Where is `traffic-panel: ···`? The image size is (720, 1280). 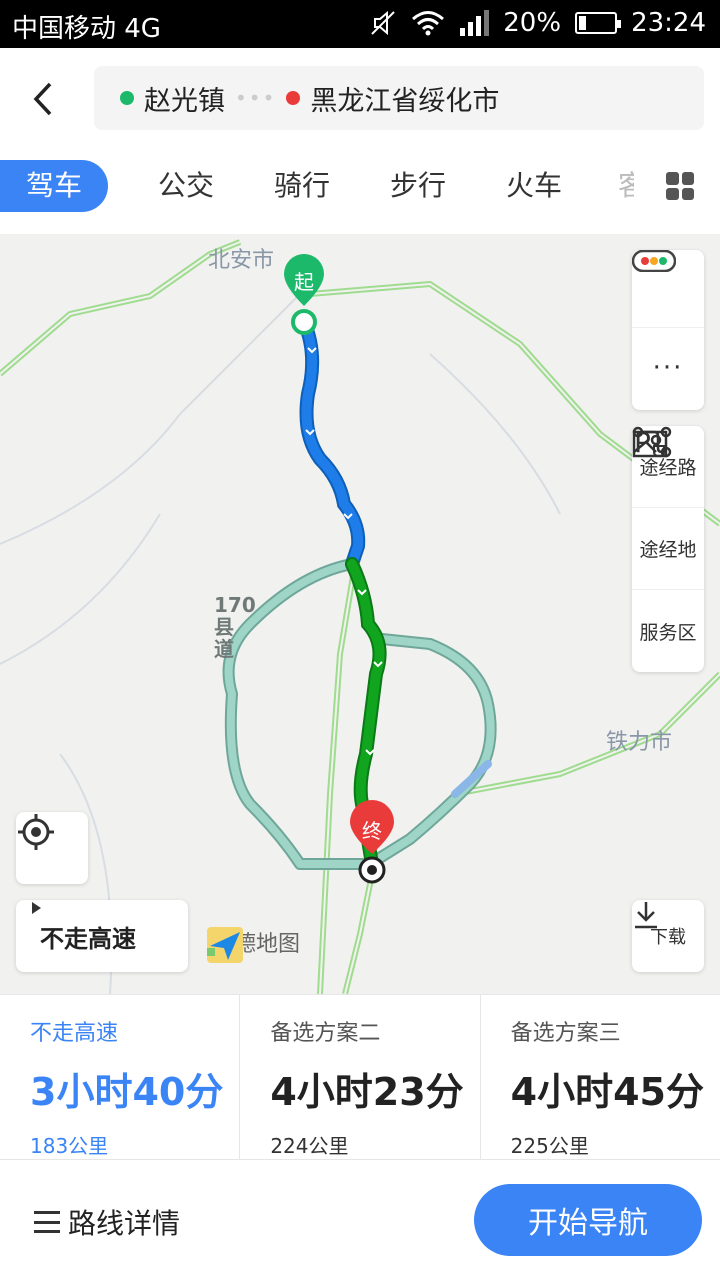 traffic-panel: ··· is located at coordinates (668, 330).